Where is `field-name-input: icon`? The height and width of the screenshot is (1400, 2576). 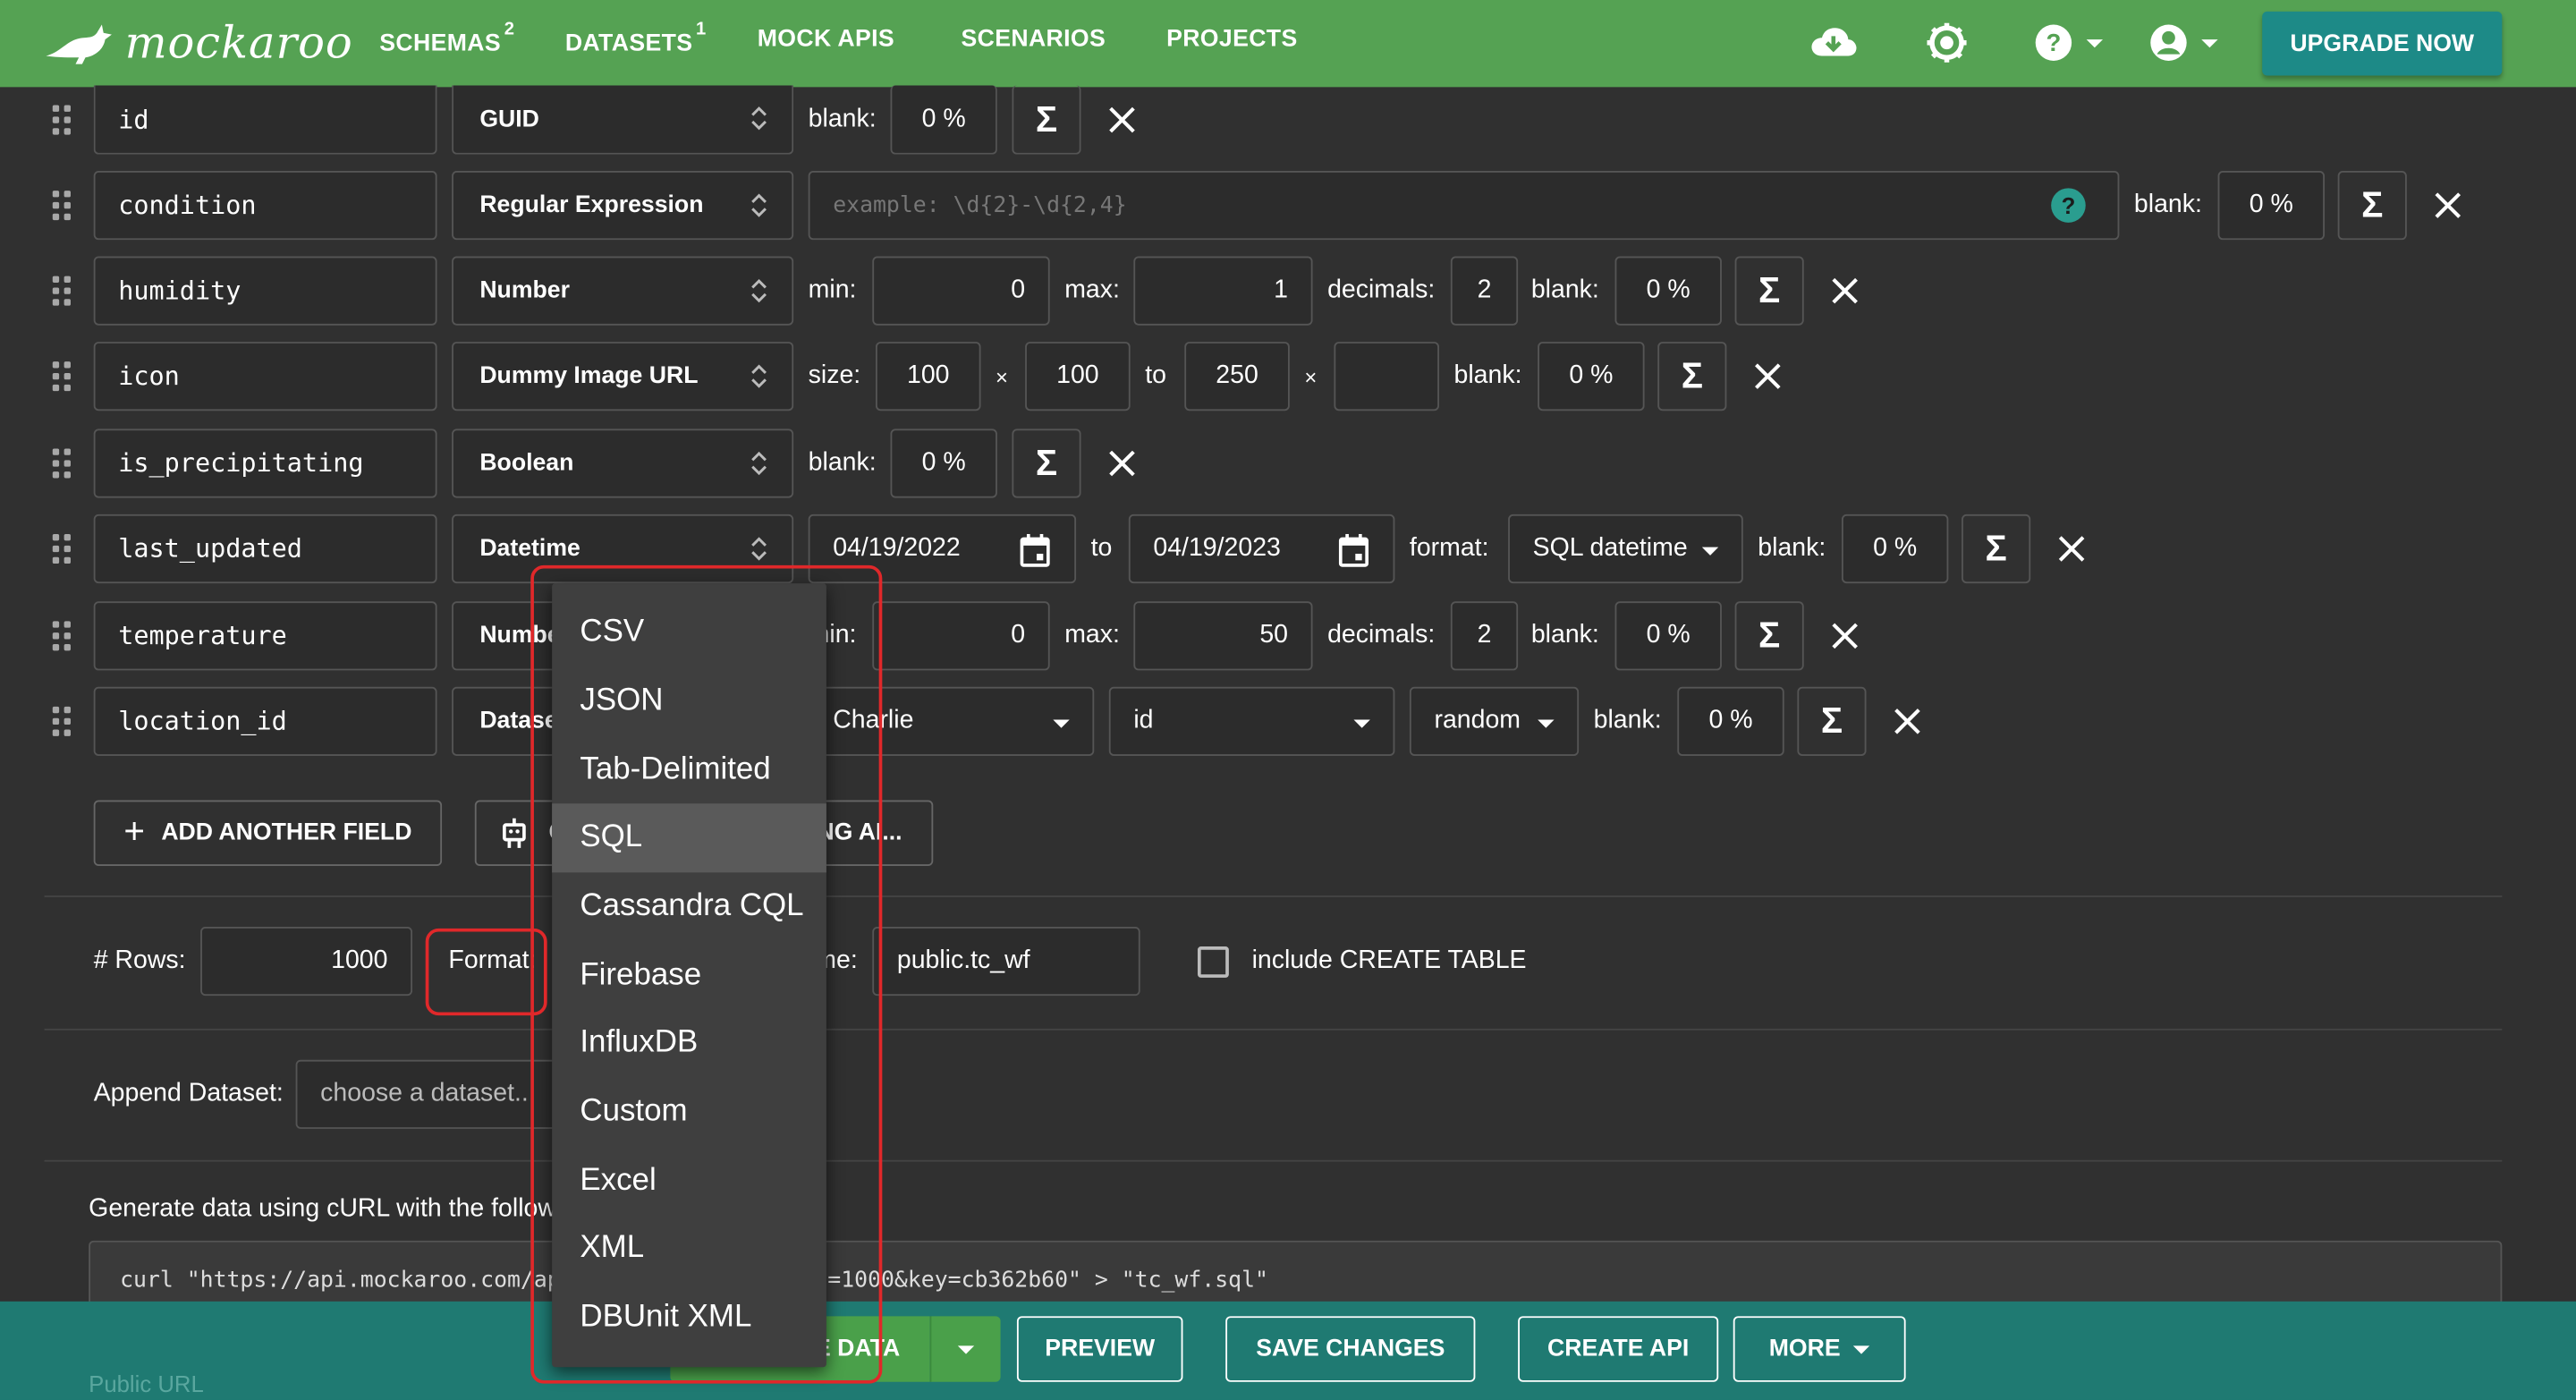
field-name-input: icon is located at coordinates (265, 377).